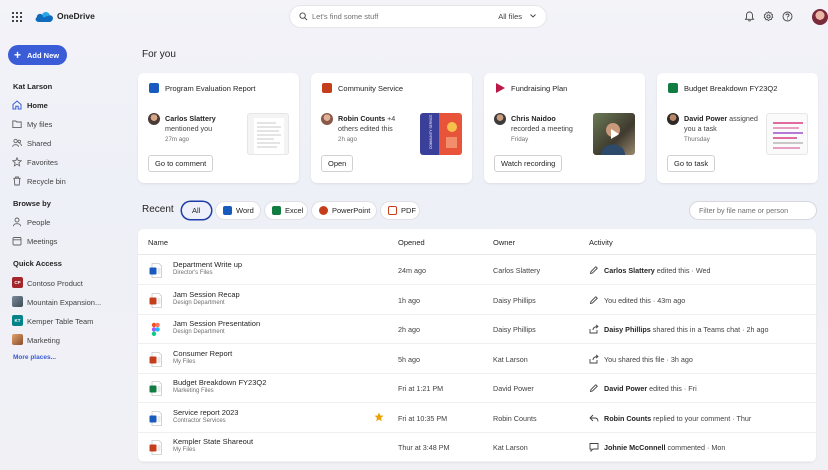 The width and height of the screenshot is (828, 470). What do you see at coordinates (593, 388) in the screenshot?
I see `pencil-icon` at bounding box center [593, 388].